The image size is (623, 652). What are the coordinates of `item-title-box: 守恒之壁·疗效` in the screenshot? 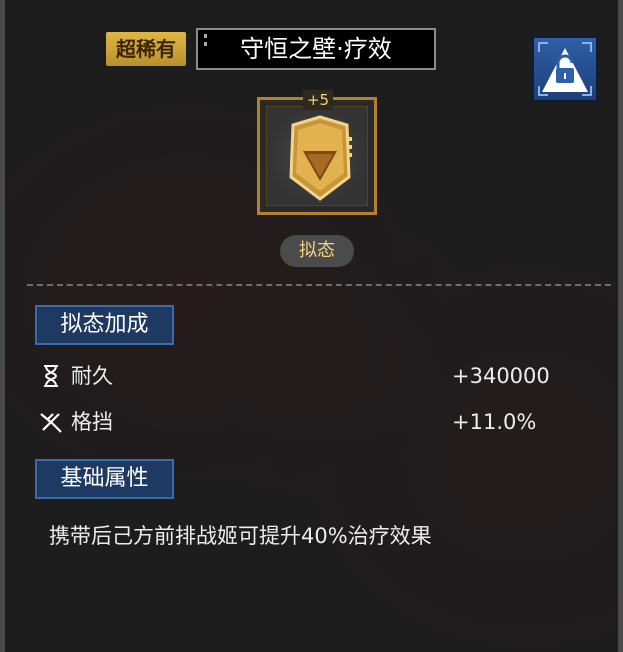 It's located at (316, 49).